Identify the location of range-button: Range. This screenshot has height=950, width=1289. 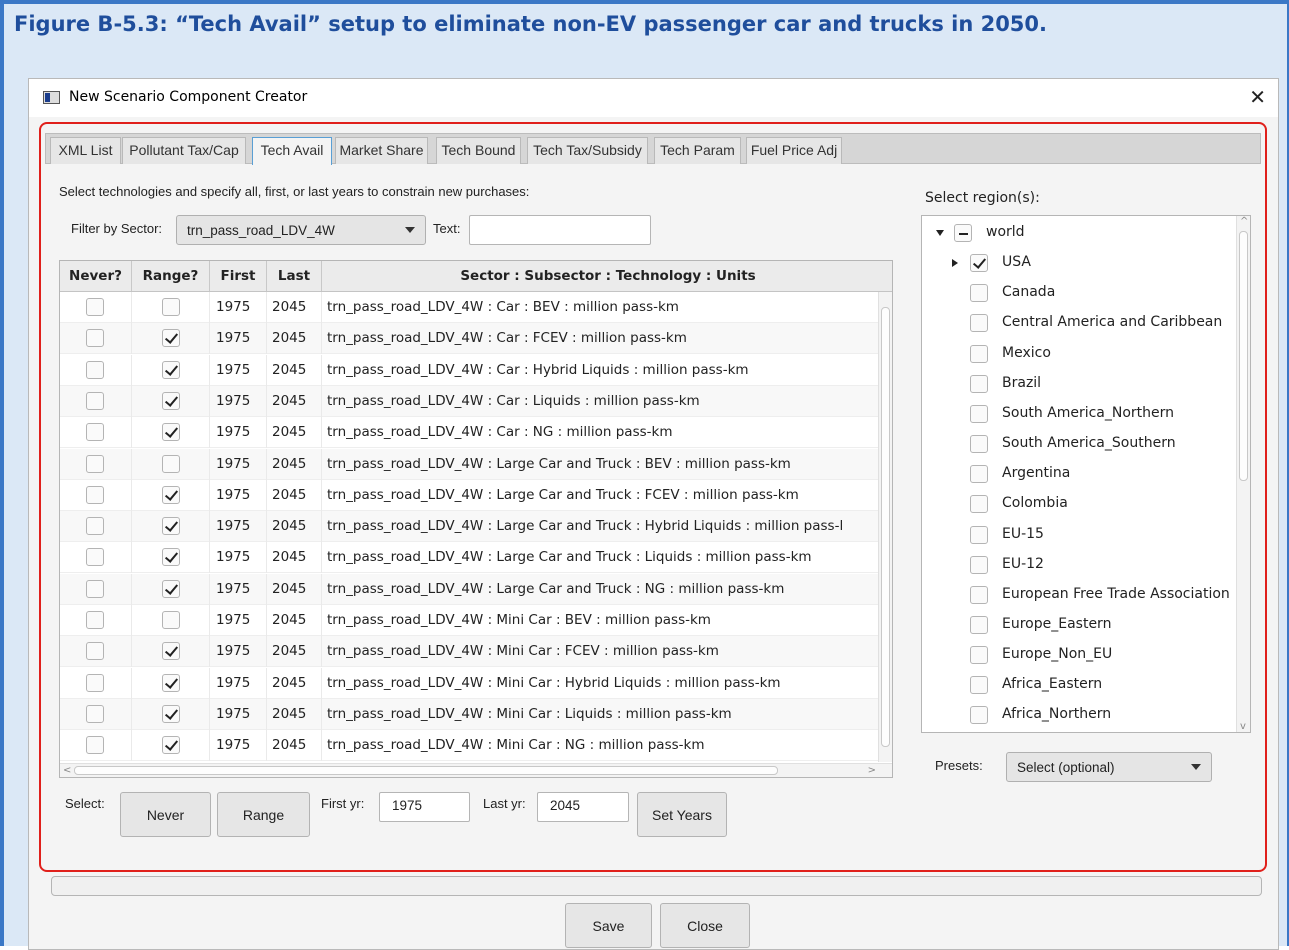
(263, 814).